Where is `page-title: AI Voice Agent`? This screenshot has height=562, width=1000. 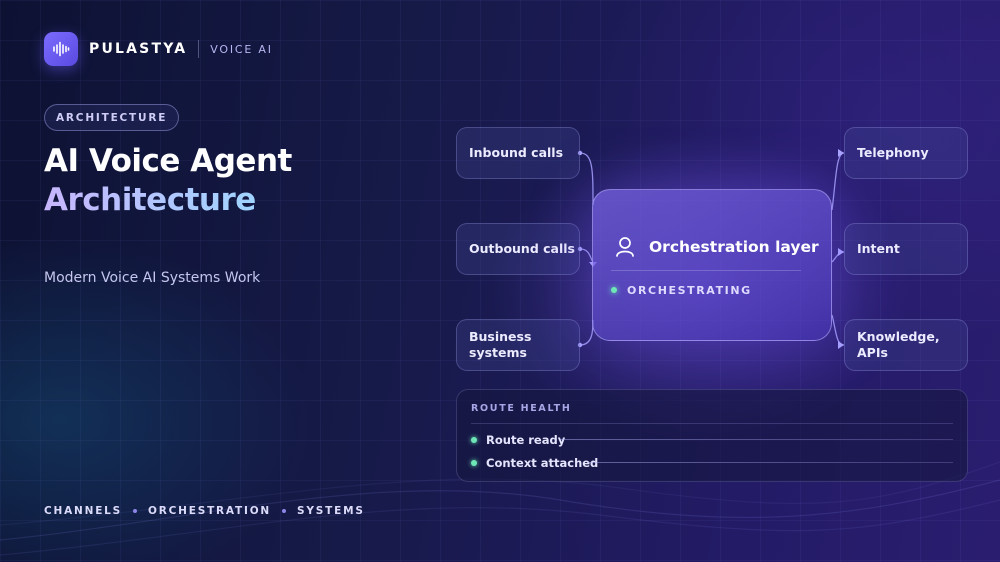
page-title: AI Voice Agent is located at coordinates (168, 161).